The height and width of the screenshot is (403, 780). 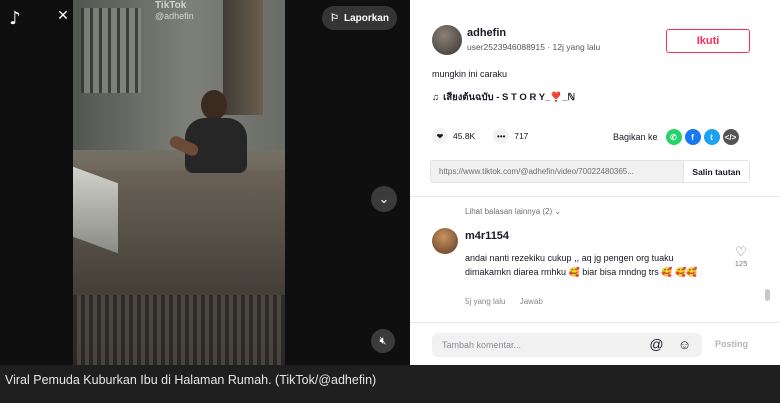 What do you see at coordinates (509, 211) in the screenshot?
I see `more-replies-label: Lihat balasan lainnya (2)` at bounding box center [509, 211].